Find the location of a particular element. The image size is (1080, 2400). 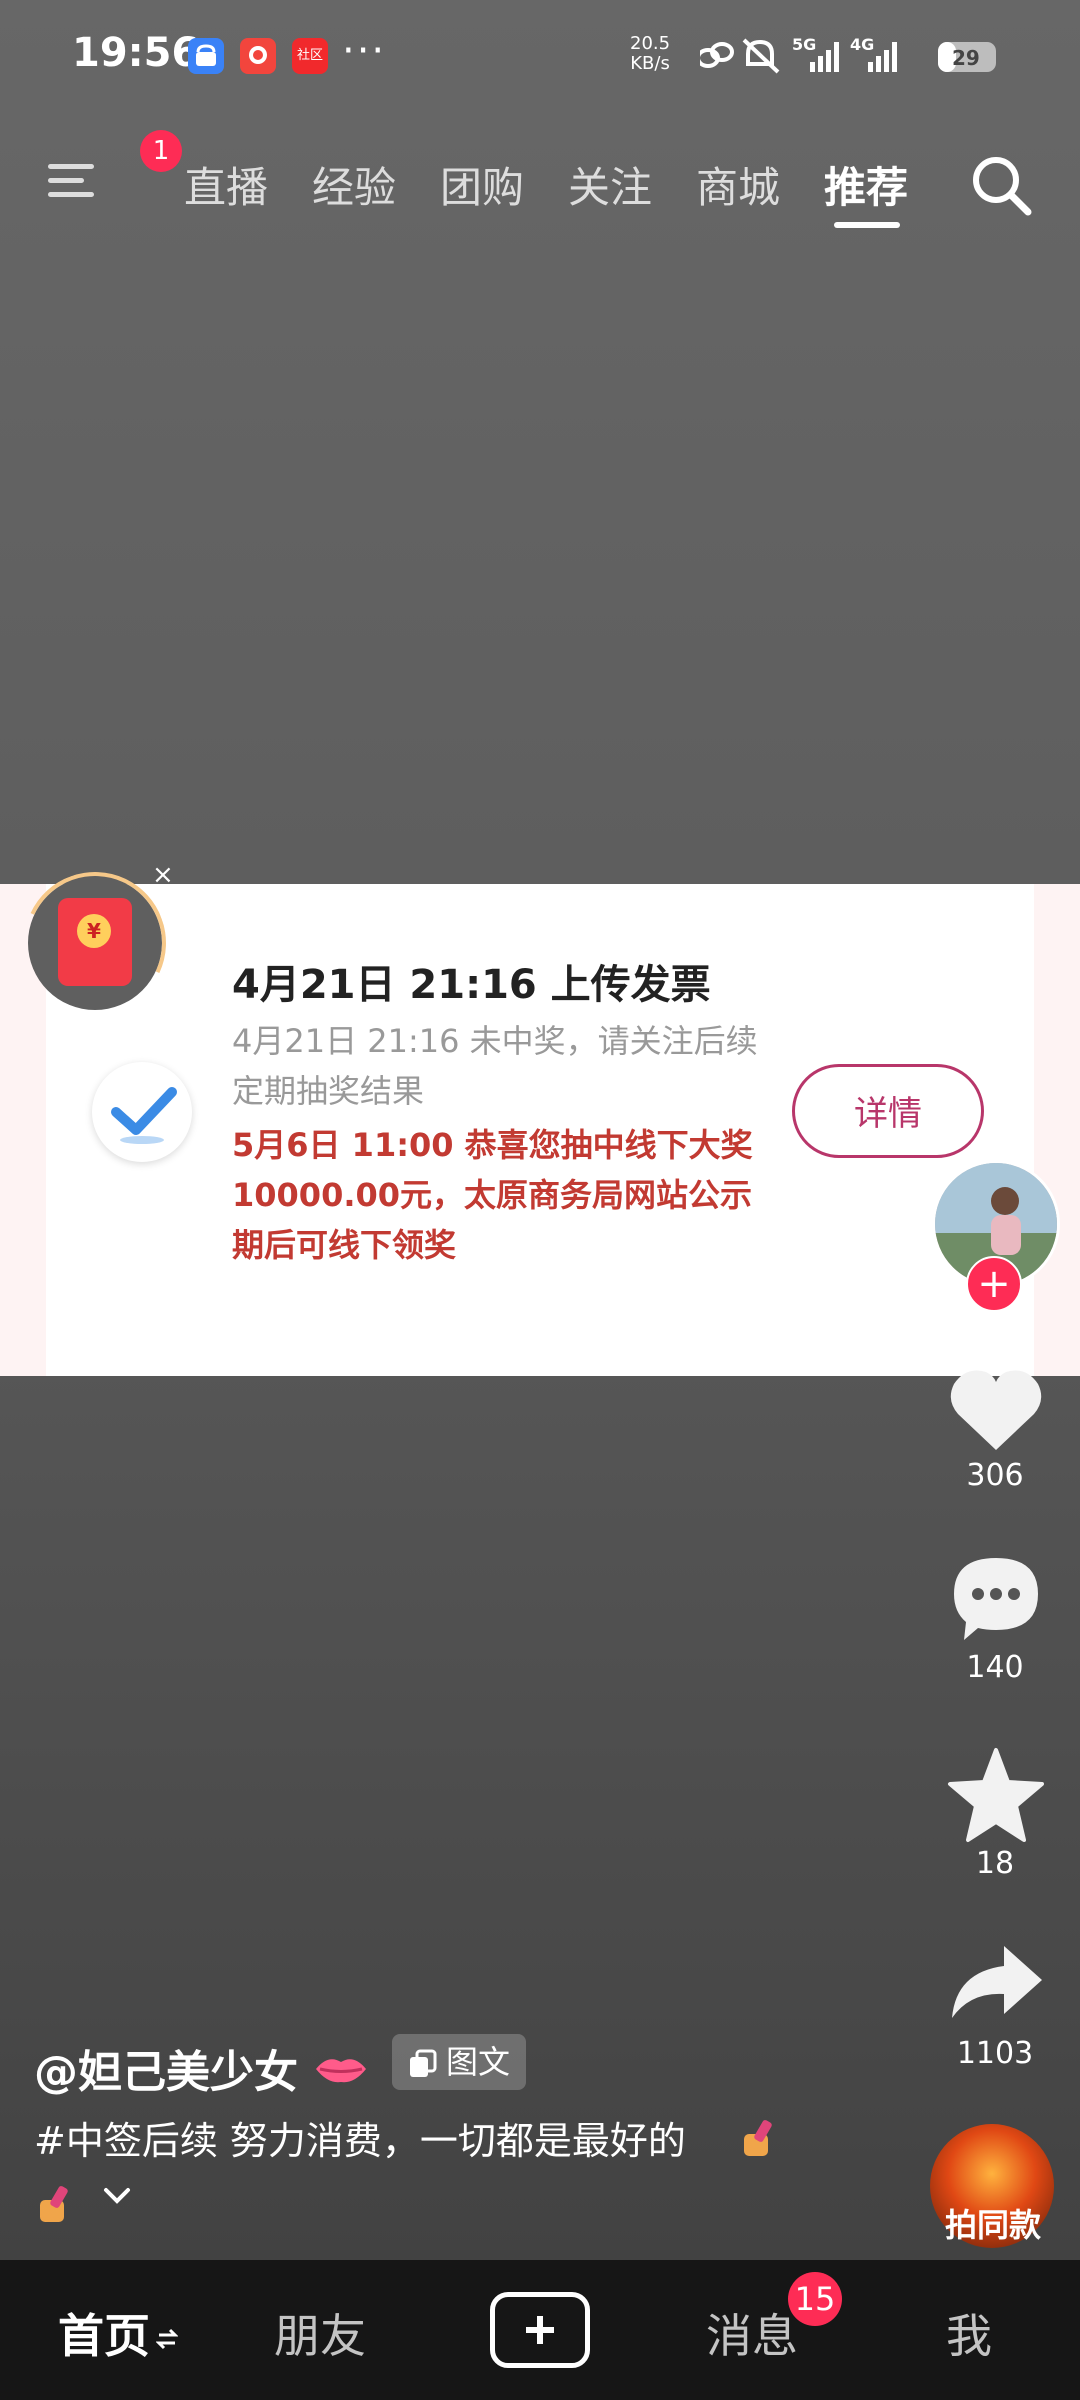

tab-recommend: 推荐 is located at coordinates (866, 184).